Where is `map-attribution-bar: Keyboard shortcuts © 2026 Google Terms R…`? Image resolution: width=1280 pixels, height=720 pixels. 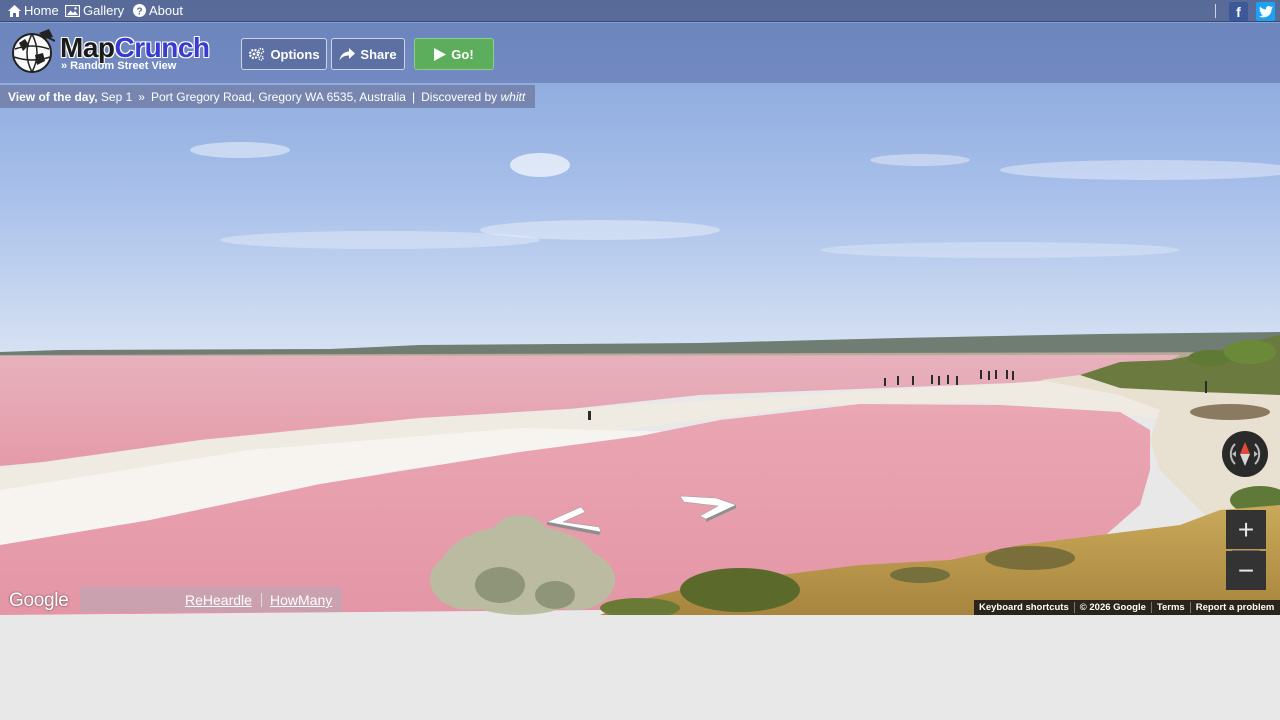 map-attribution-bar: Keyboard shortcuts © 2026 Google Terms R… is located at coordinates (1127, 607).